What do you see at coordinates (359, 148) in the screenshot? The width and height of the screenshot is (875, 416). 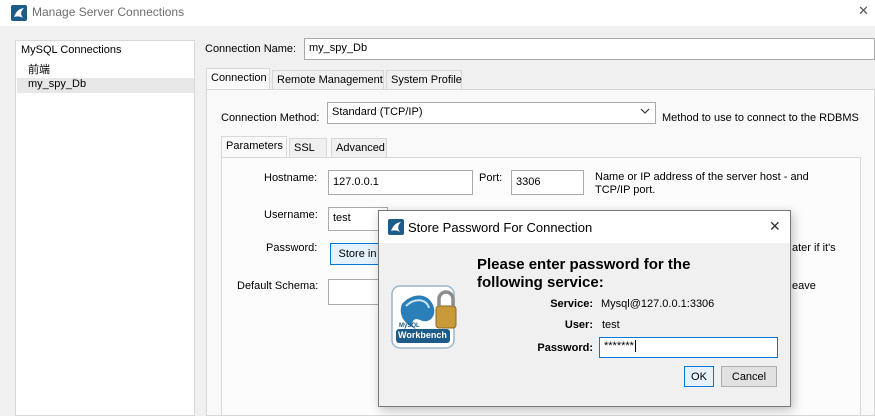 I see `tab-advanced: Advanced` at bounding box center [359, 148].